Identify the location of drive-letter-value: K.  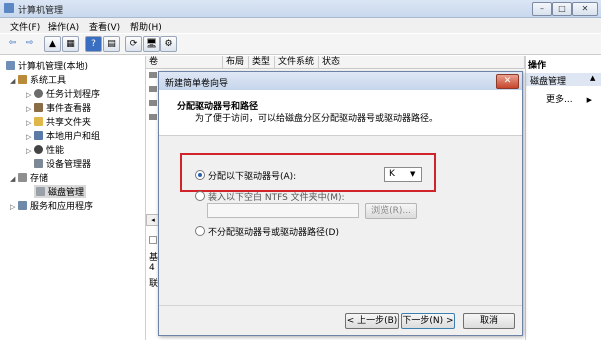
(392, 174).